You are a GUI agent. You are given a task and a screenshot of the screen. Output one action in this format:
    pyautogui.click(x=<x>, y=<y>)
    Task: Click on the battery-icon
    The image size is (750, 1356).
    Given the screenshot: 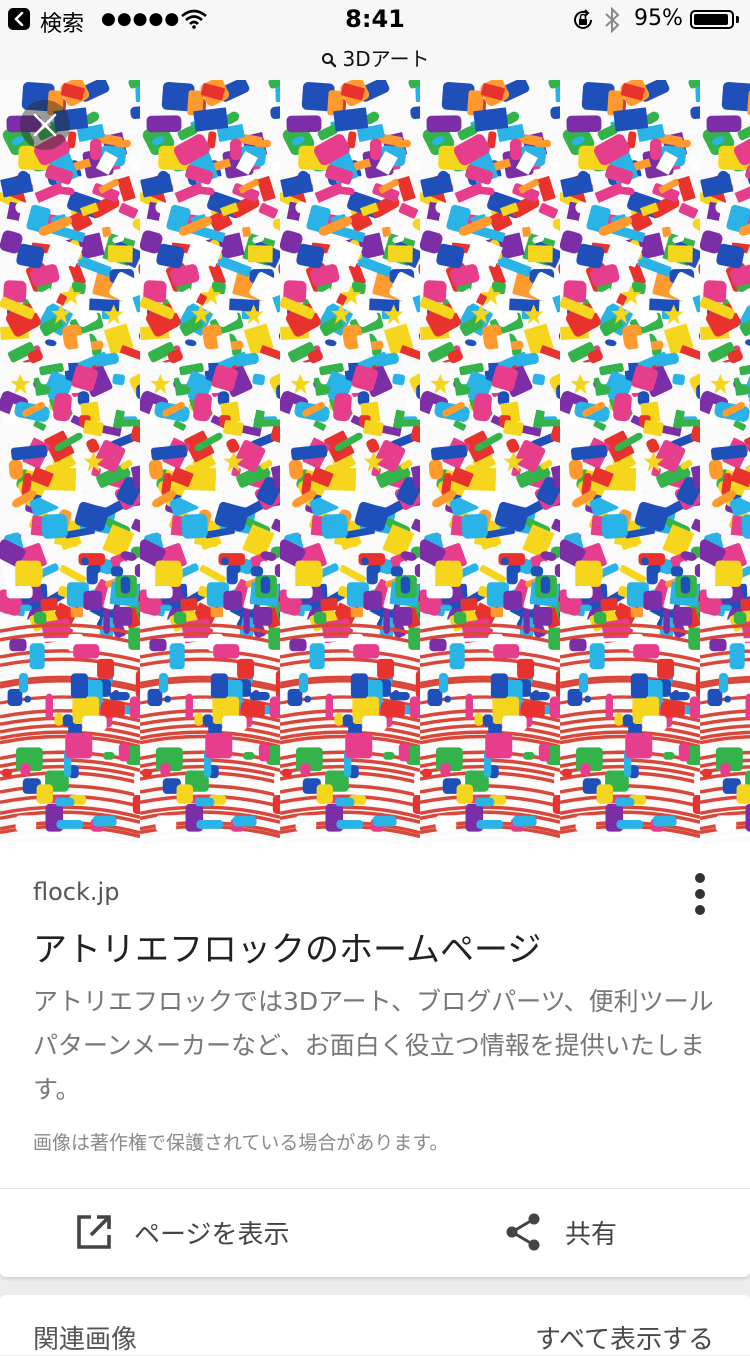 What is the action you would take?
    pyautogui.click(x=712, y=19)
    